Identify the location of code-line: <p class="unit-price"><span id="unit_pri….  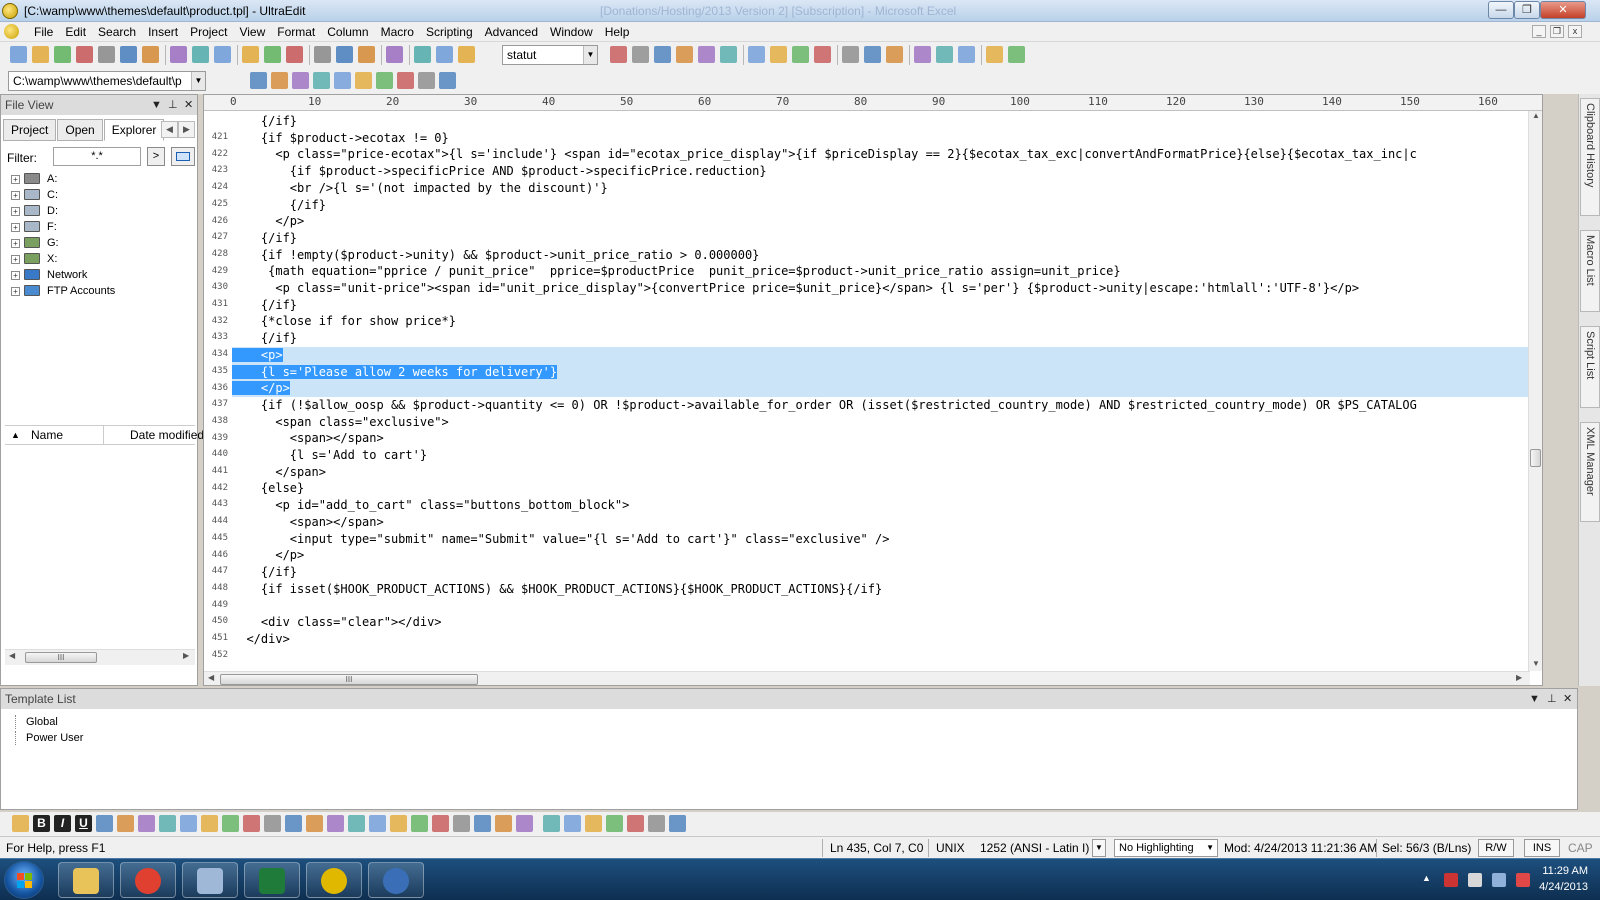
(887, 288).